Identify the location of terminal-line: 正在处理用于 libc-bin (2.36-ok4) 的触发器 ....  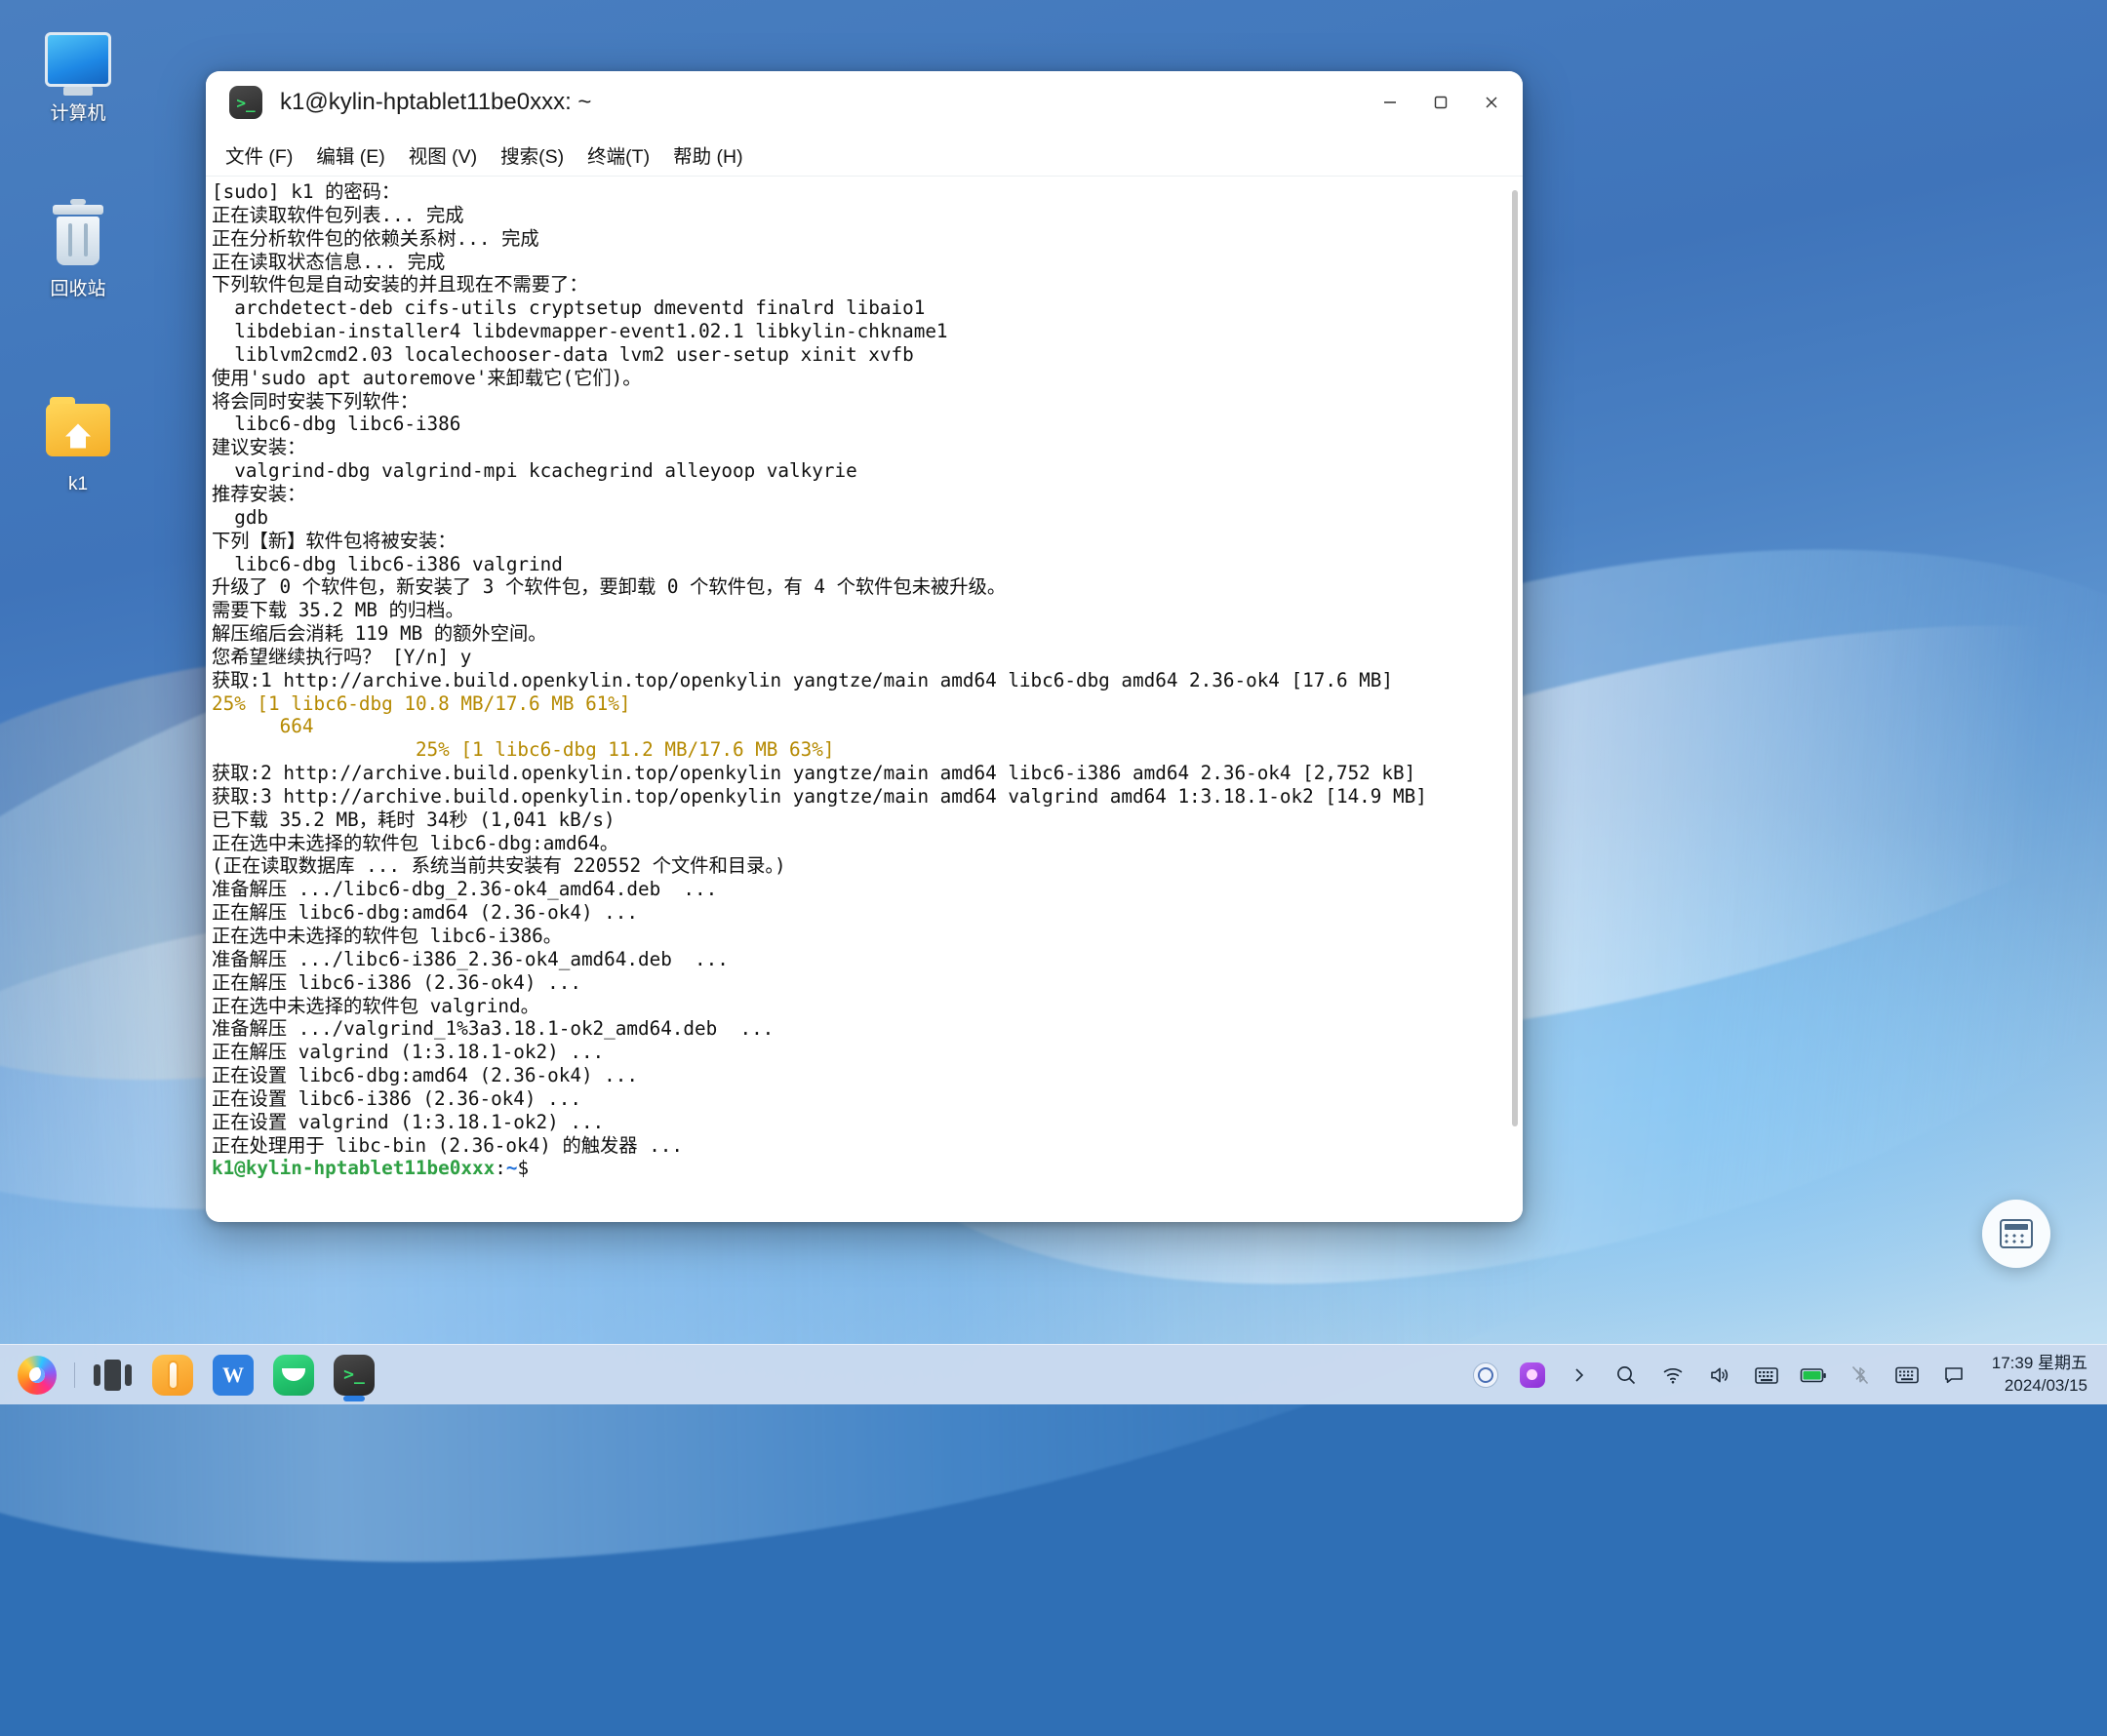
(448, 1145).